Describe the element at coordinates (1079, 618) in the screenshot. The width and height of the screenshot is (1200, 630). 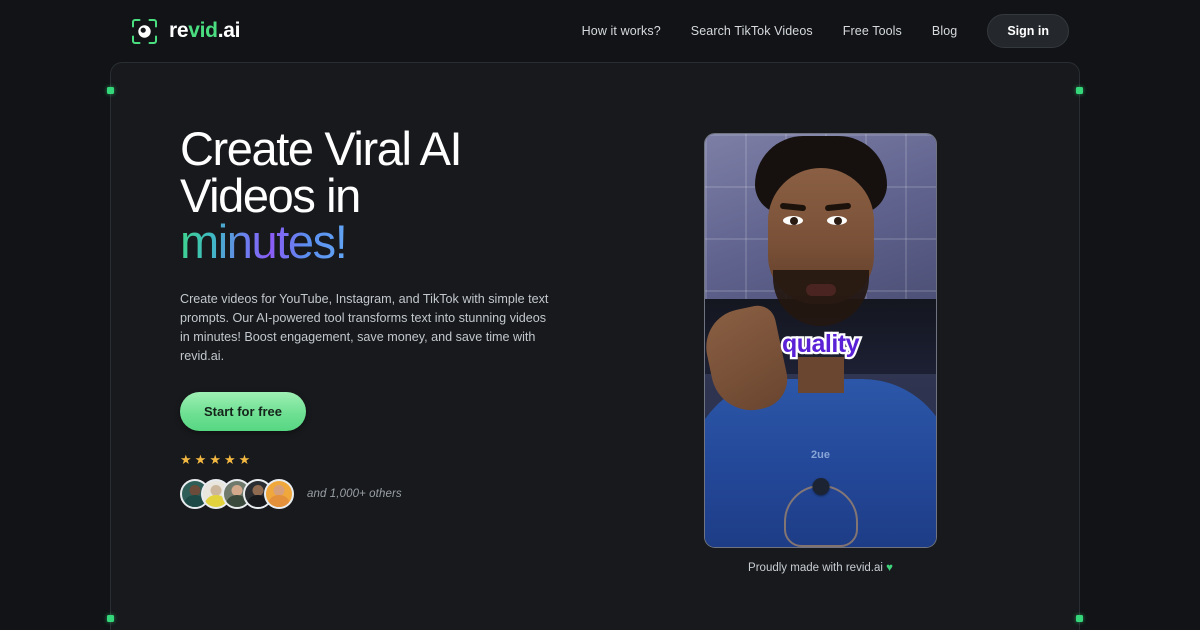
I see `corner-marker-bottom-right` at that location.